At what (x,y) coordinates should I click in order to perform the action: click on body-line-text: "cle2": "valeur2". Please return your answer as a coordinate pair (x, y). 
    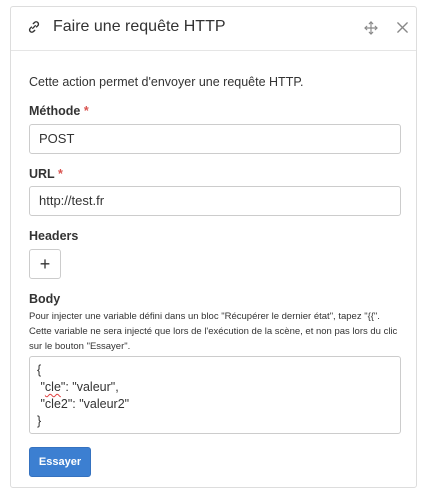
    Looking at the image, I should click on (85, 404).